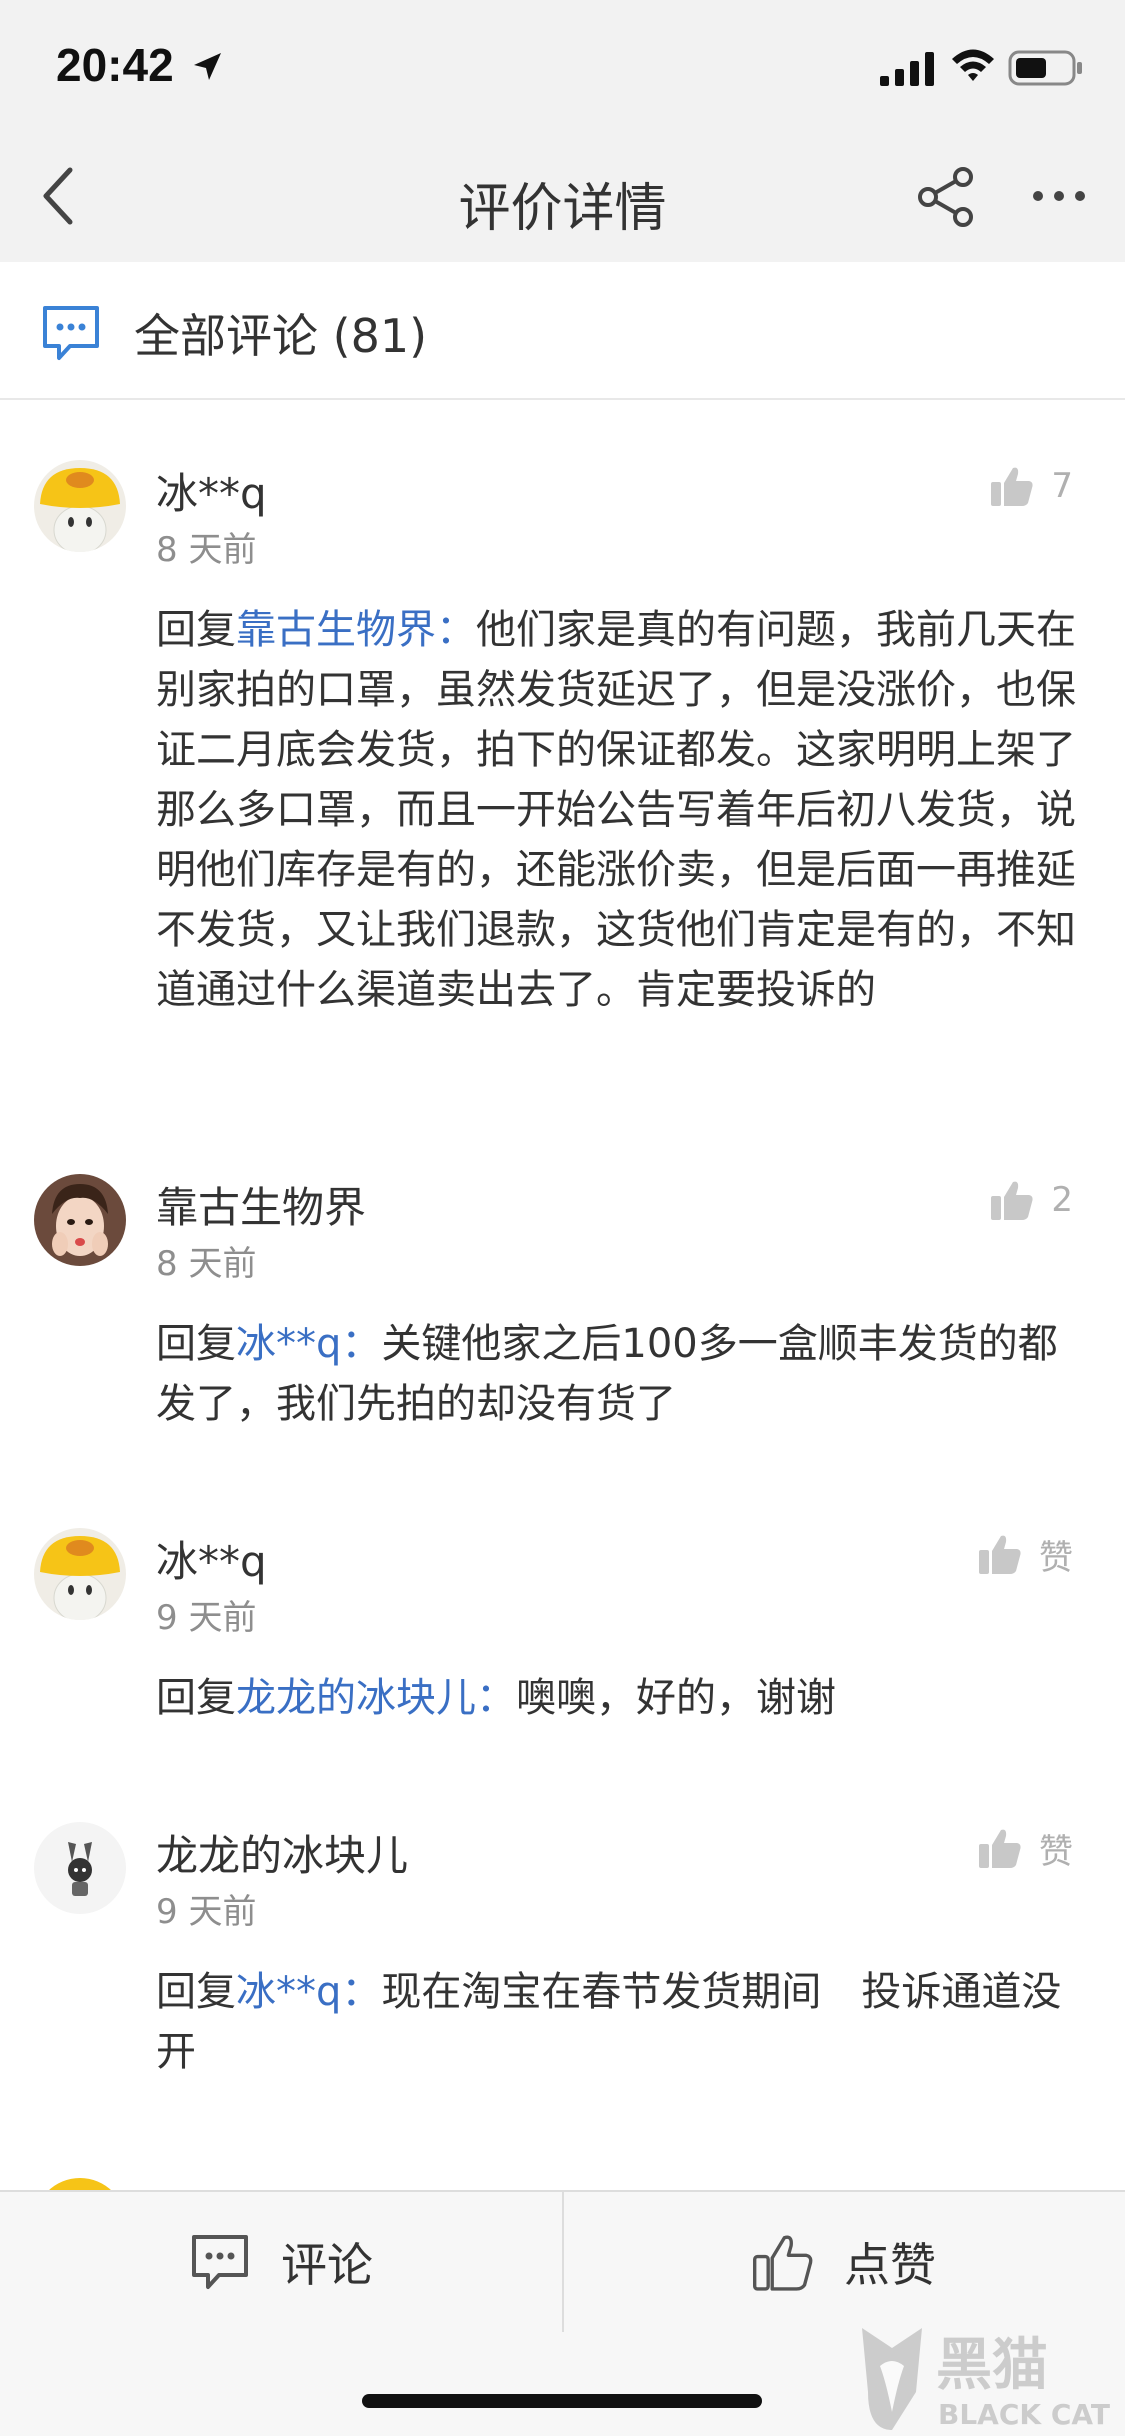 This screenshot has width=1125, height=2436. I want to click on more-icon, so click(1059, 196).